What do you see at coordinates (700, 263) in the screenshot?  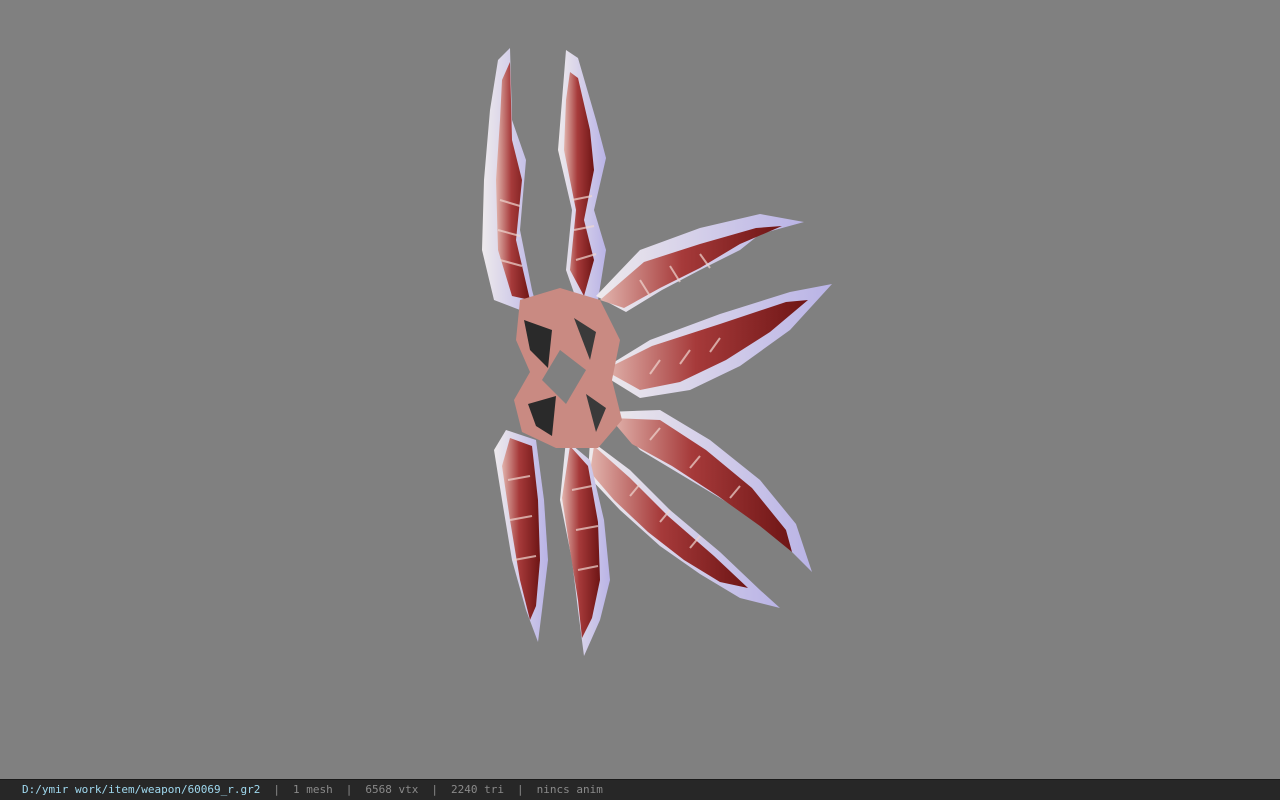 I see `claw-blade-upper-right` at bounding box center [700, 263].